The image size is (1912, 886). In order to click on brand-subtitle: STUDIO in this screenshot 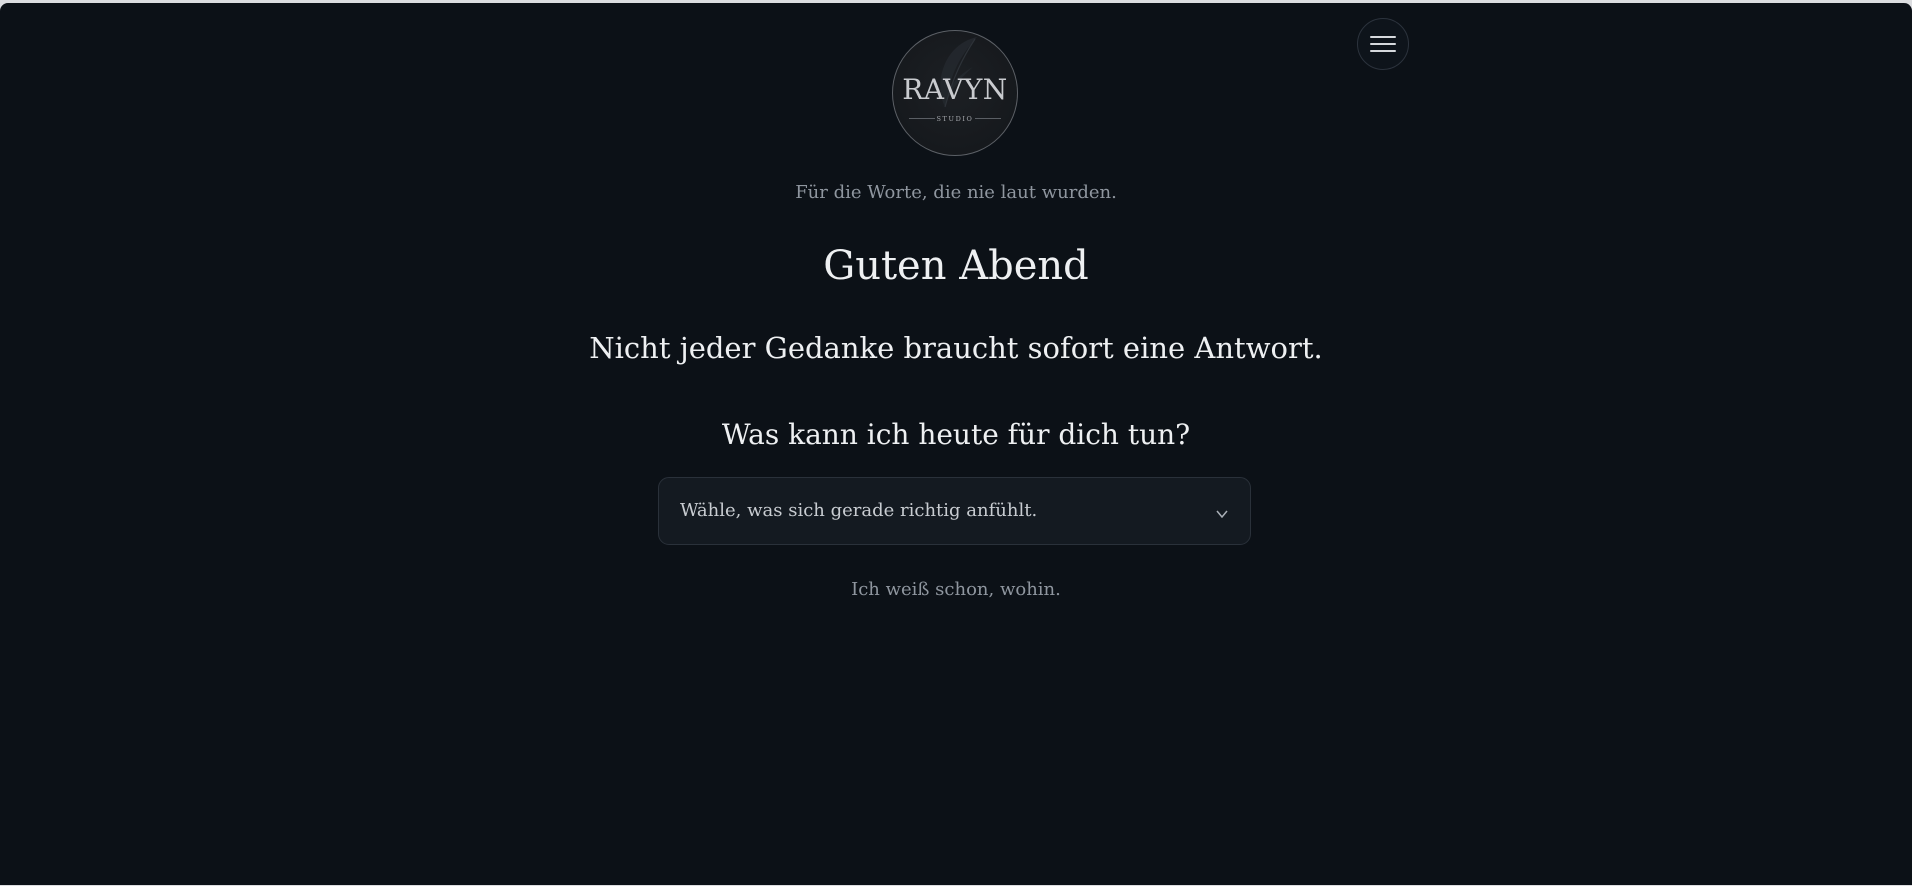, I will do `click(955, 119)`.